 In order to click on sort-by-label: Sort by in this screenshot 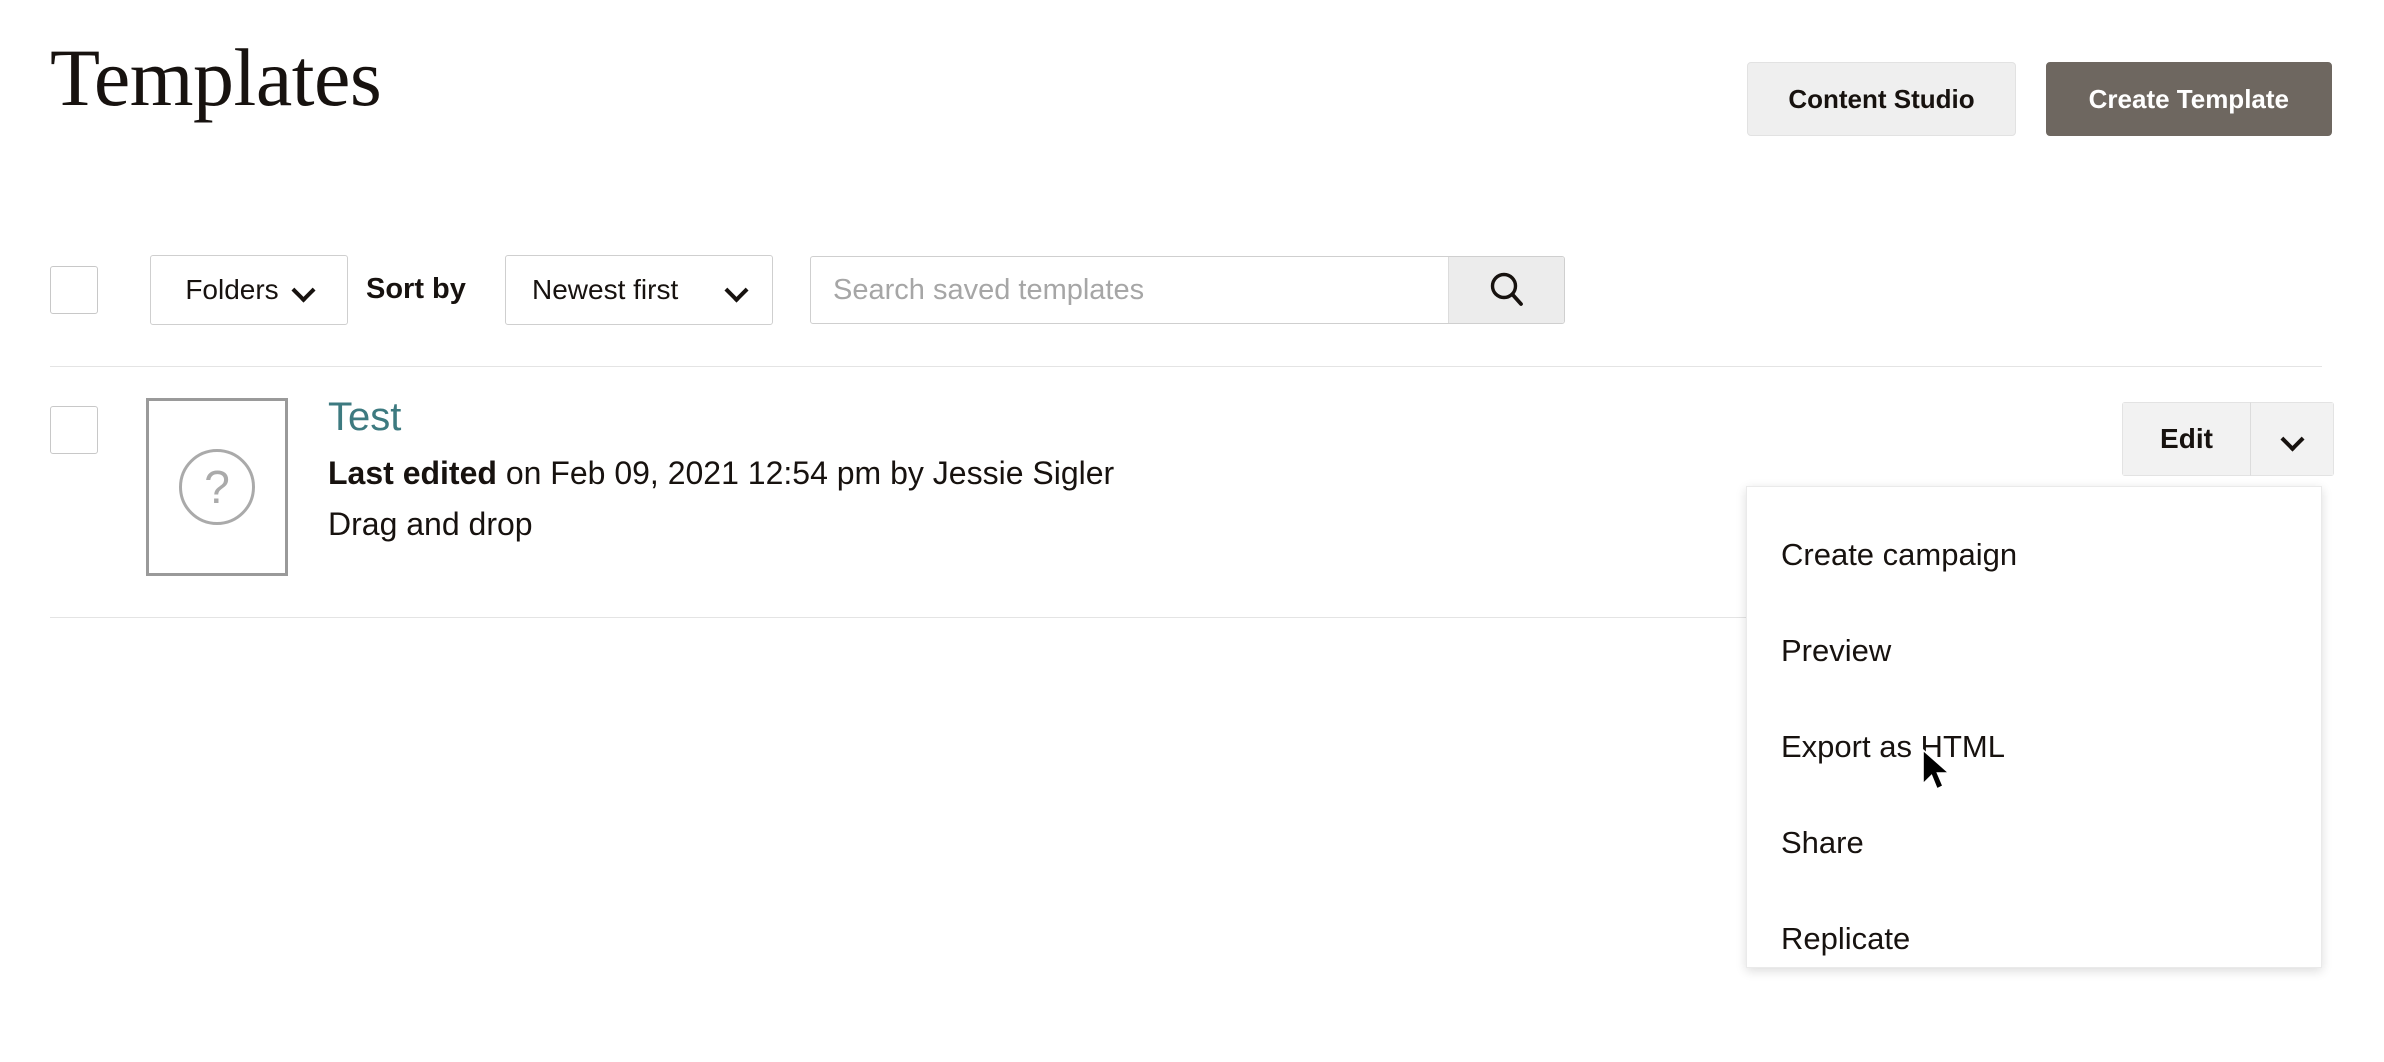, I will do `click(416, 289)`.